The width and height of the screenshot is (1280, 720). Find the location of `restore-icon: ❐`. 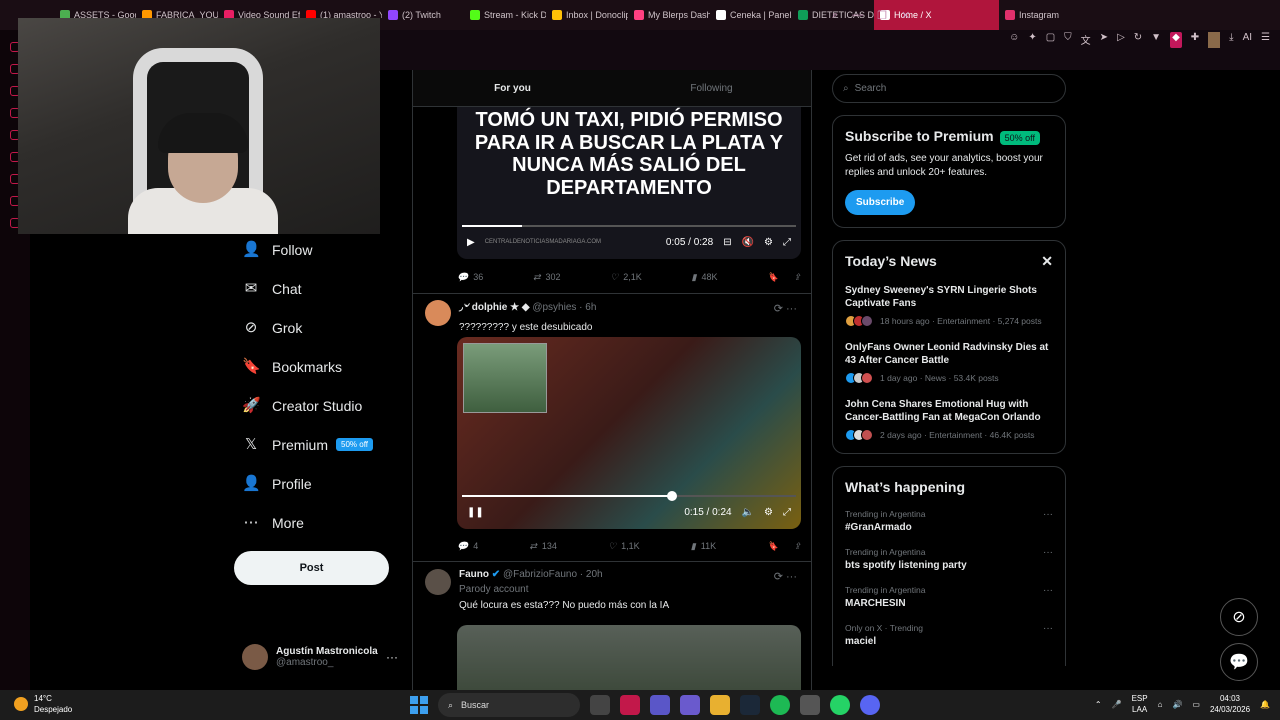

restore-icon: ❐ is located at coordinates (882, 15).